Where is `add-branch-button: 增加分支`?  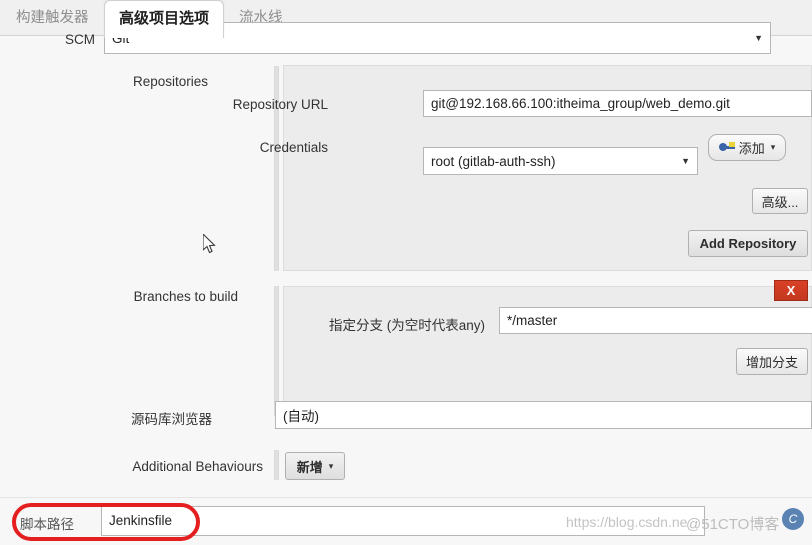 add-branch-button: 增加分支 is located at coordinates (772, 361).